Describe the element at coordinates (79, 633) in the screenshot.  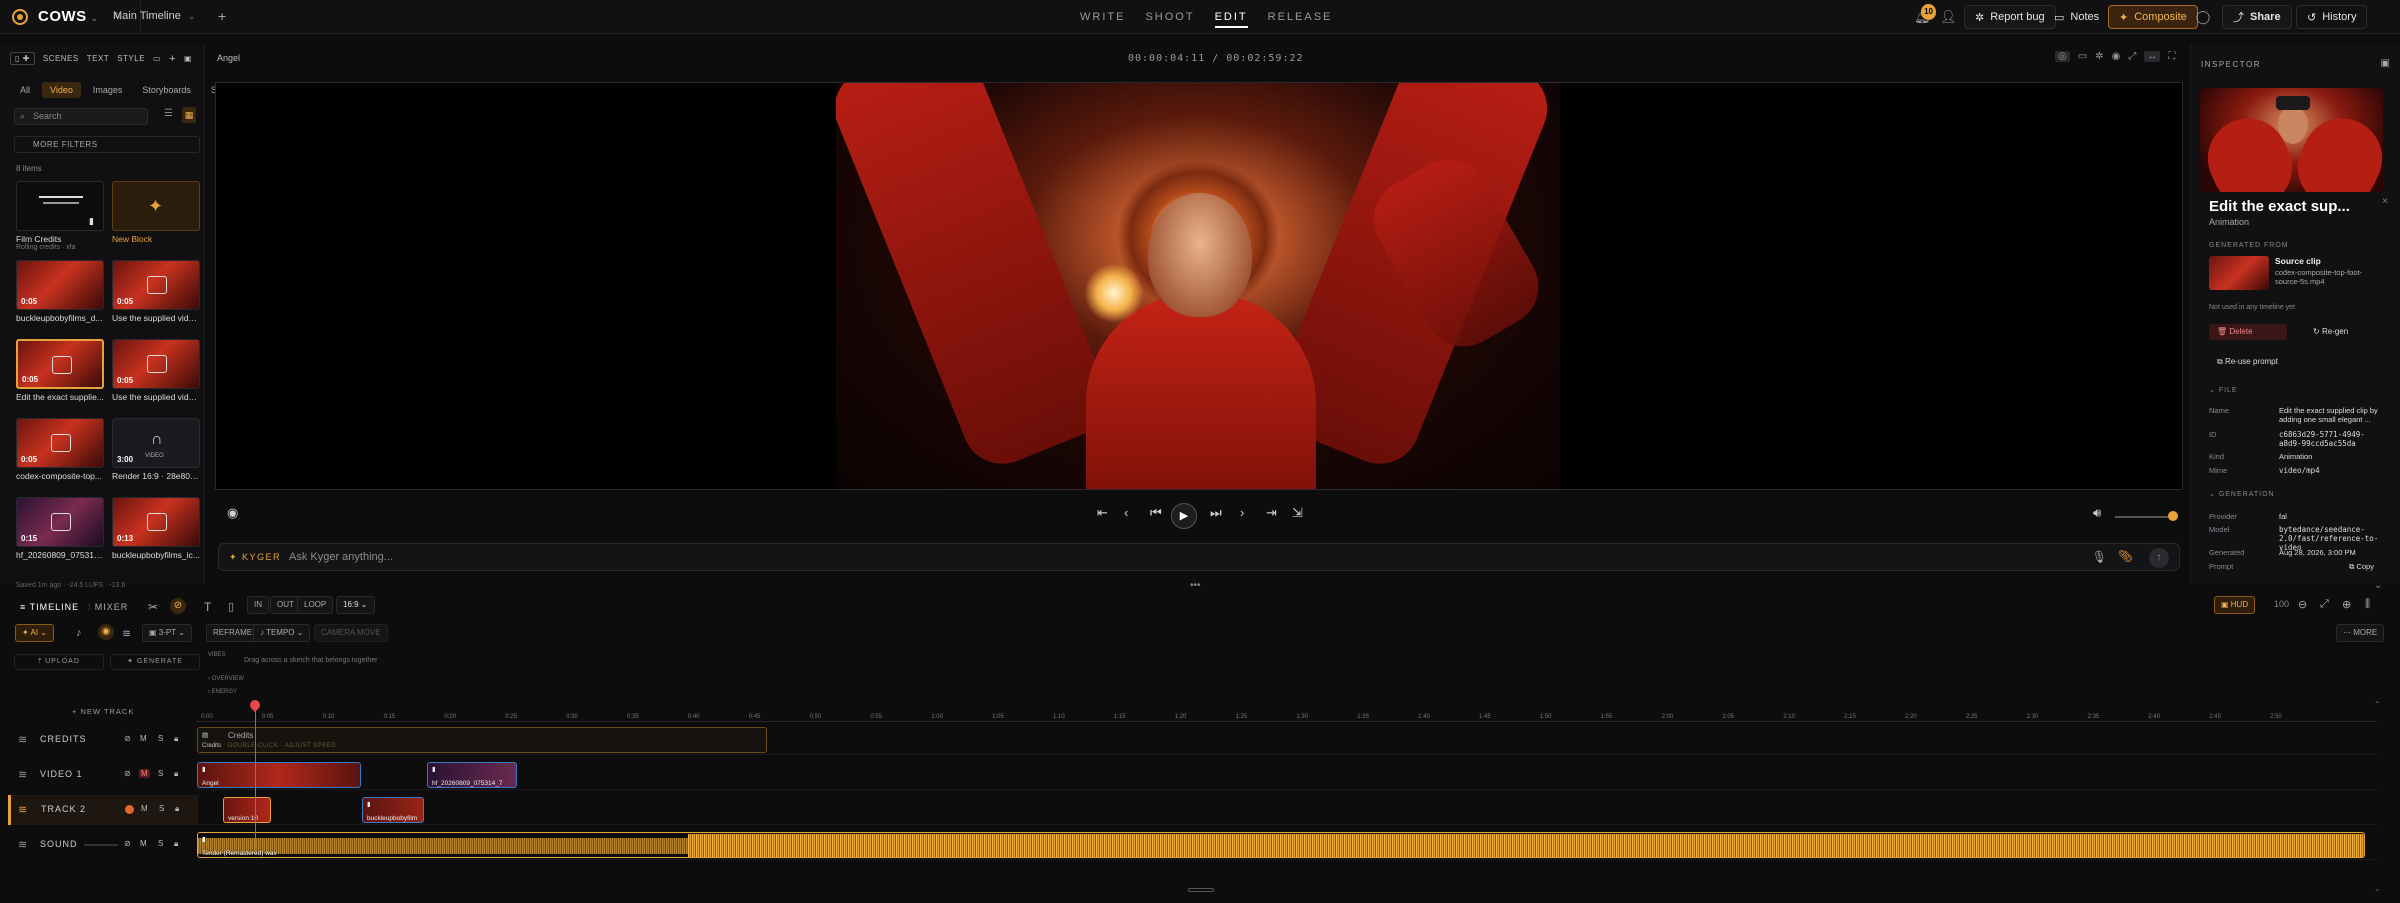
I see `music-note-icon: ♪` at that location.